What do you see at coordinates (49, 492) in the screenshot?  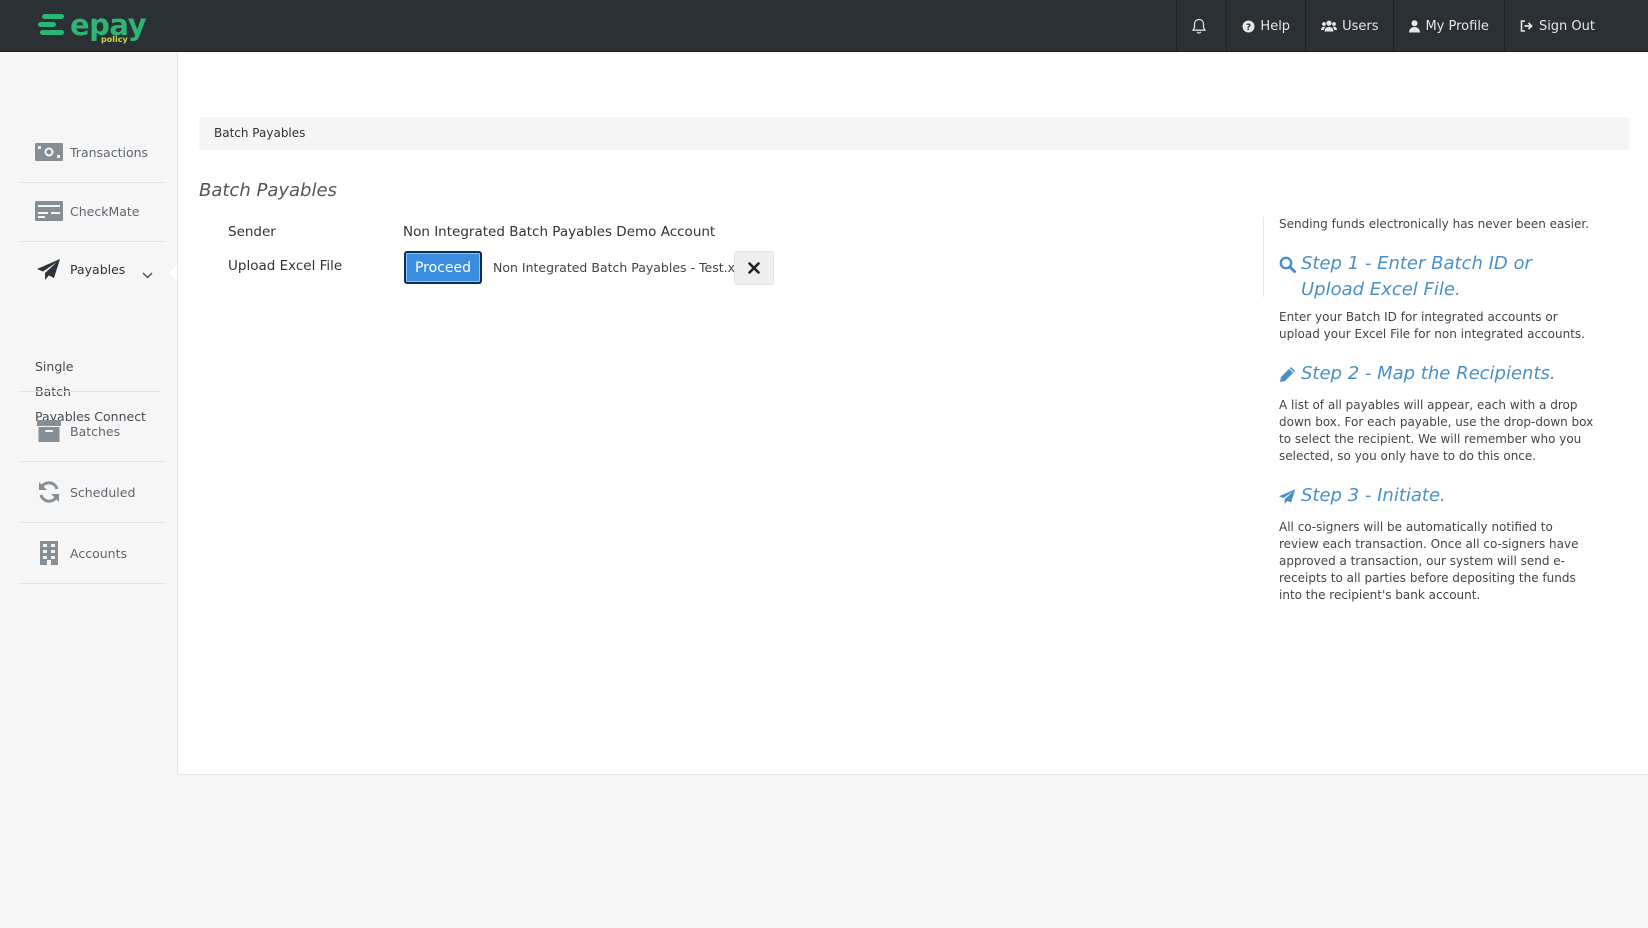 I see `refresh-icon` at bounding box center [49, 492].